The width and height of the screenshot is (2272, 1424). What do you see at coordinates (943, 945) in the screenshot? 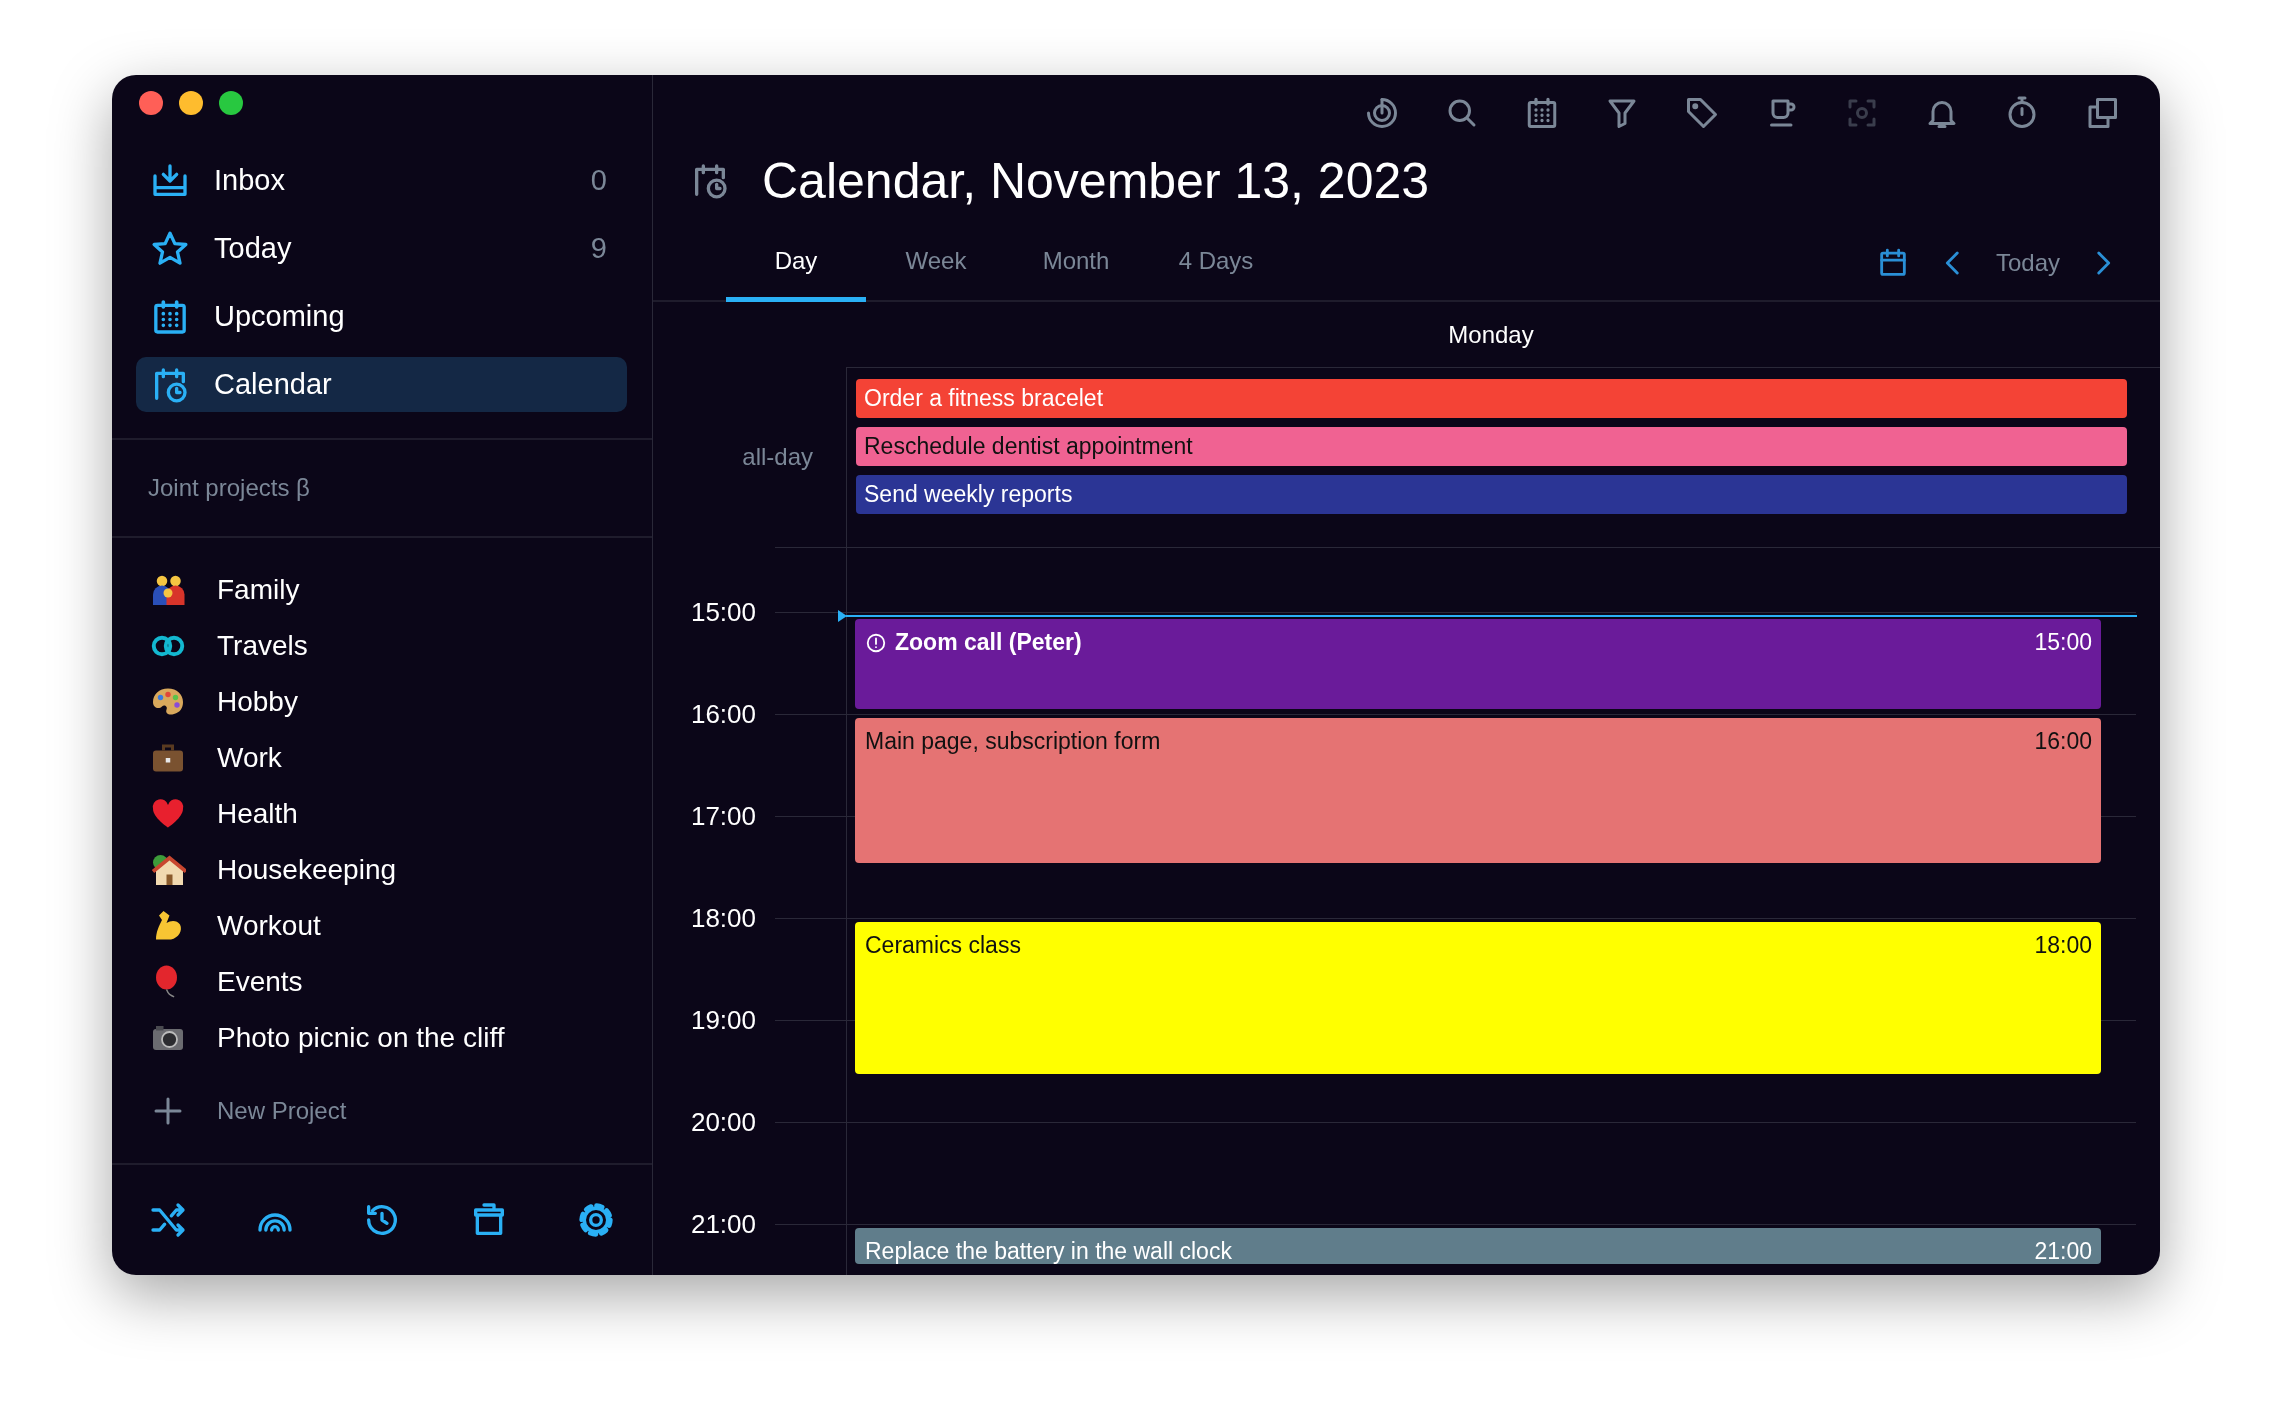
I see `event-title: Ceramics class` at bounding box center [943, 945].